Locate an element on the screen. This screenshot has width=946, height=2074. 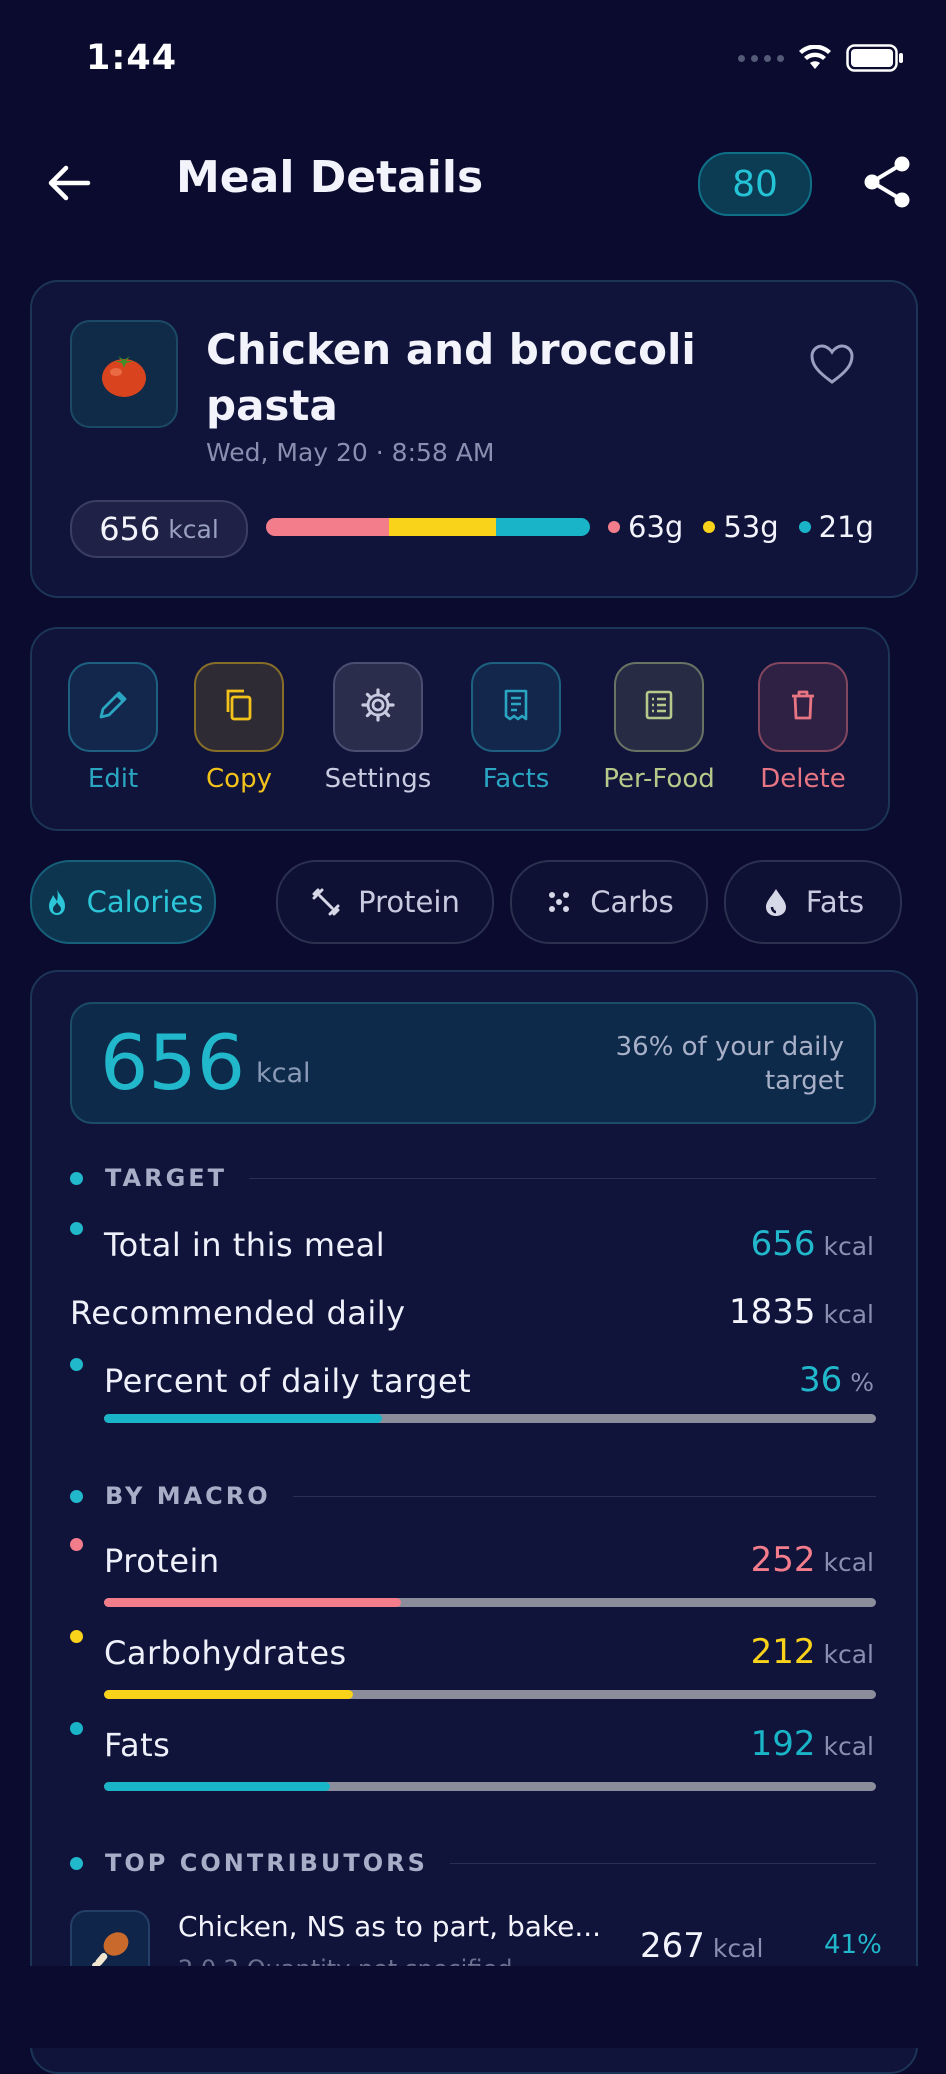
macro-row-fill is located at coordinates (217, 1786).